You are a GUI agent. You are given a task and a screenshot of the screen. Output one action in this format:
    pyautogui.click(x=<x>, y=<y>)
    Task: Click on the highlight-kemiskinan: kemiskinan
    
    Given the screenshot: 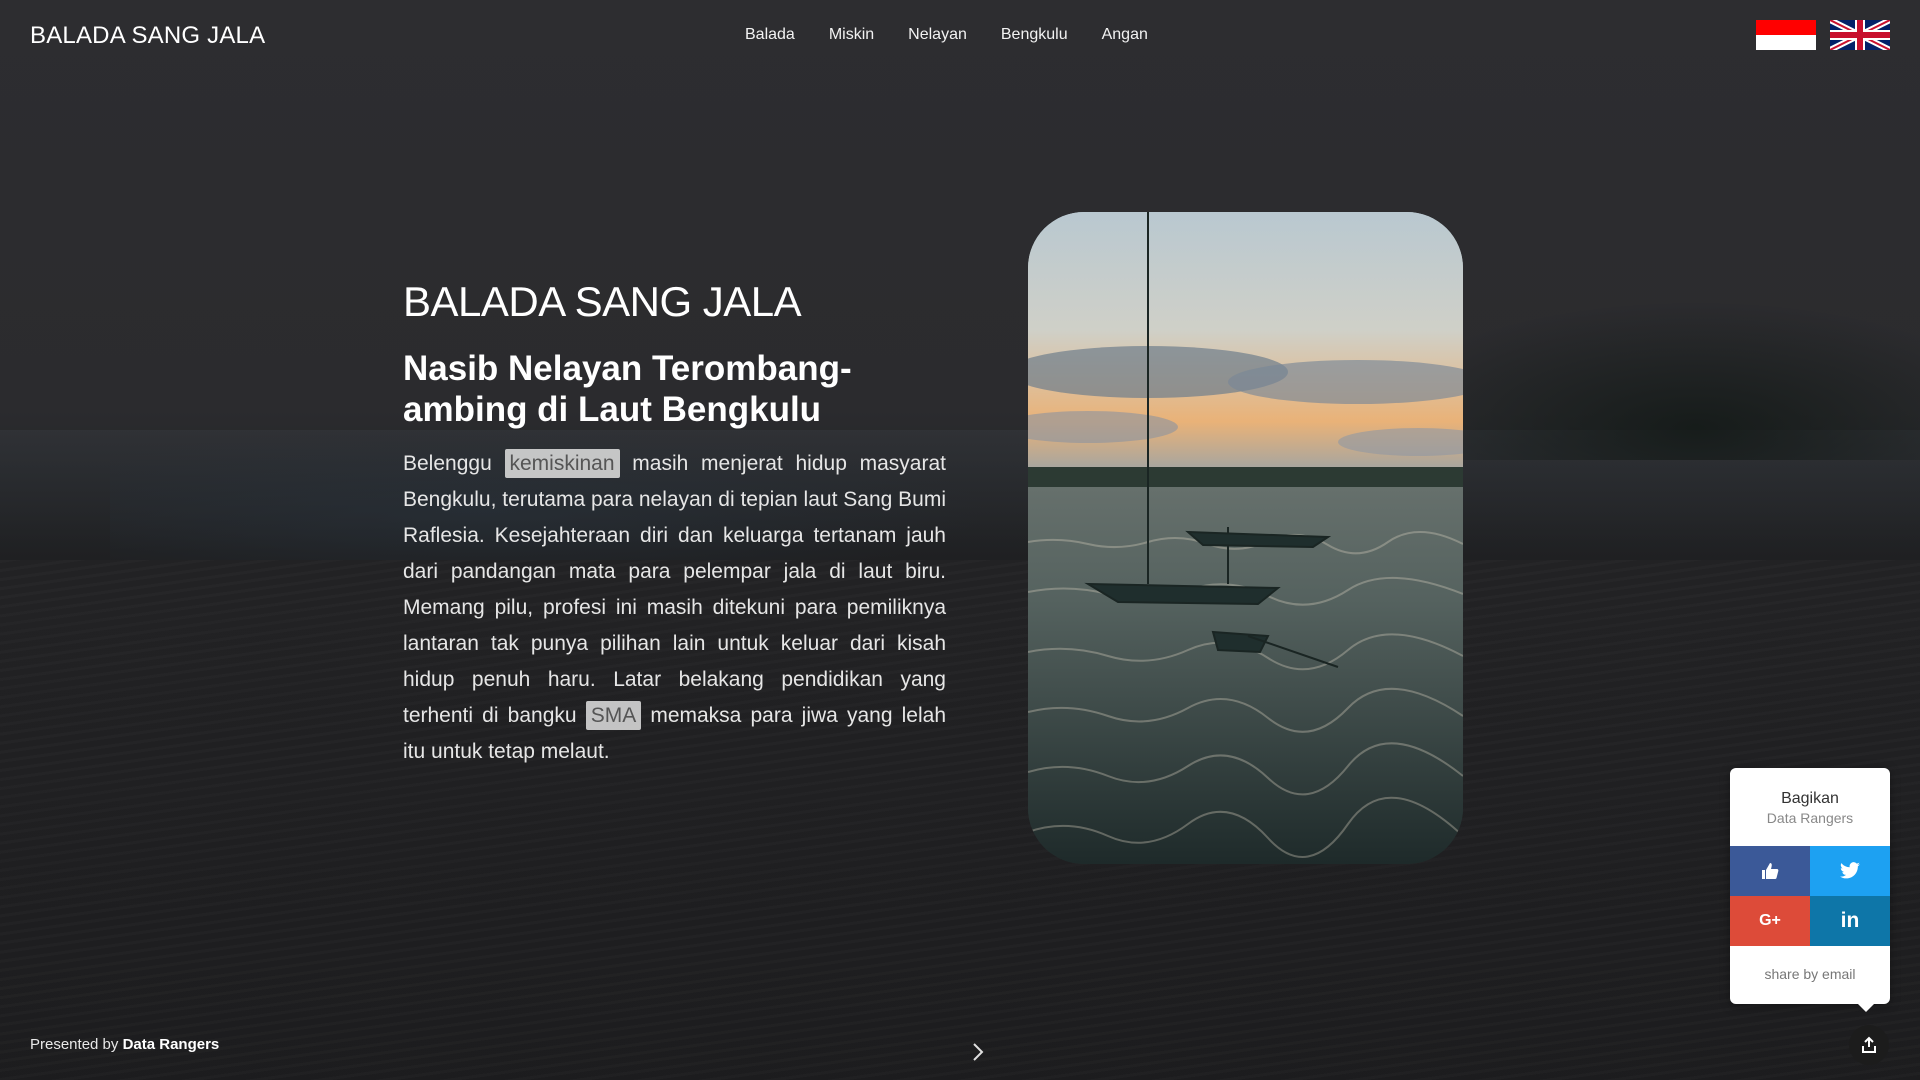 What is the action you would take?
    pyautogui.click(x=562, y=463)
    